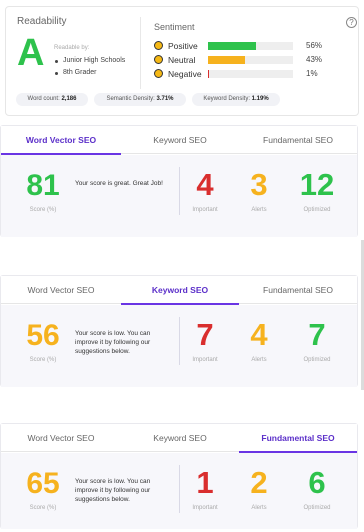  What do you see at coordinates (260, 99) in the screenshot?
I see `keyword-density-value: 1.19%` at bounding box center [260, 99].